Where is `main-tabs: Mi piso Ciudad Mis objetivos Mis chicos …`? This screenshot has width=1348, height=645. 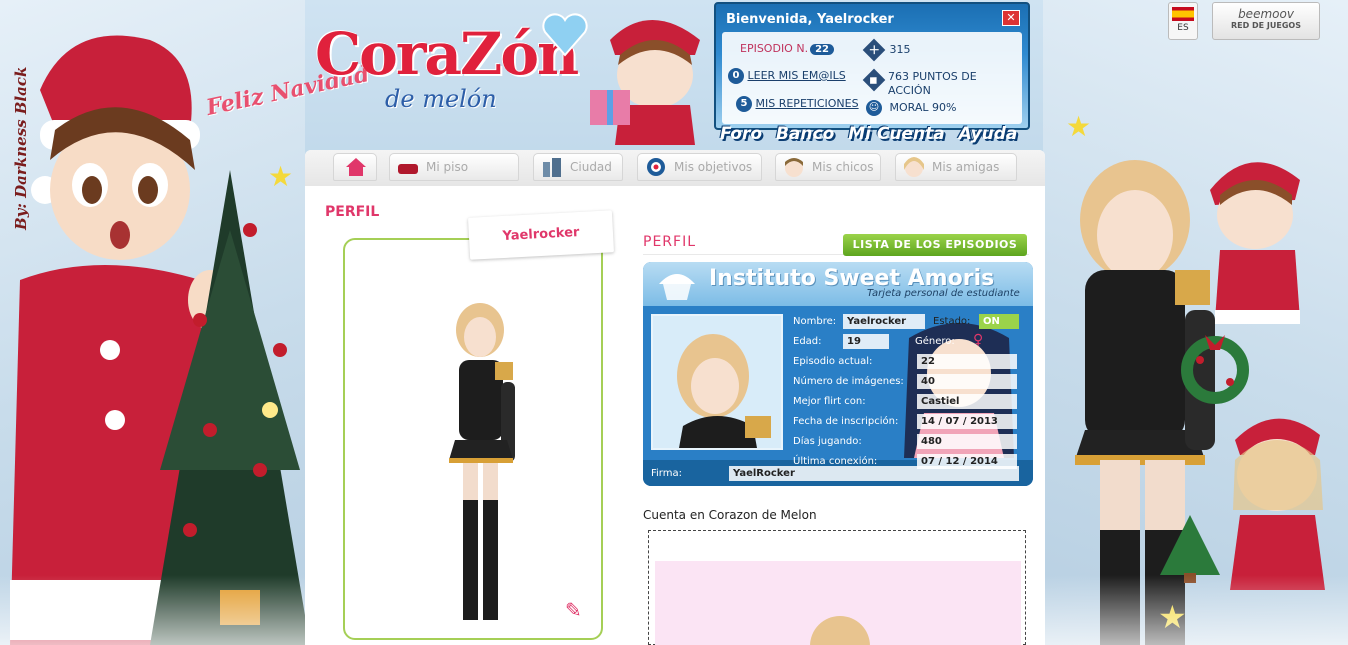 main-tabs: Mi piso Ciudad Mis objetivos Mis chicos … is located at coordinates (675, 168).